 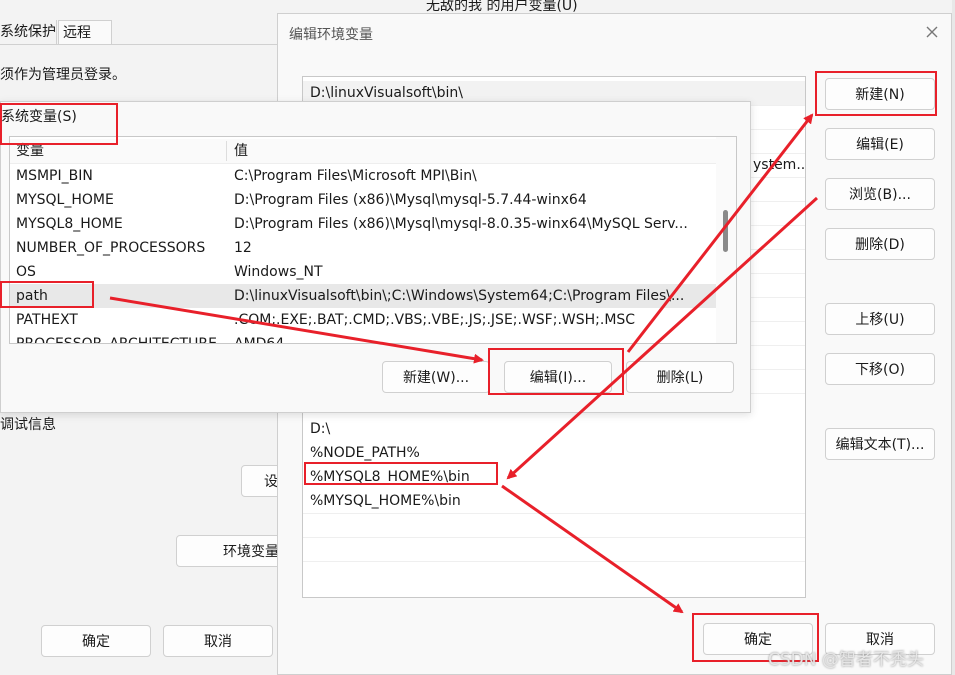 I want to click on arrow-entry-to-ok, so click(x=592, y=549).